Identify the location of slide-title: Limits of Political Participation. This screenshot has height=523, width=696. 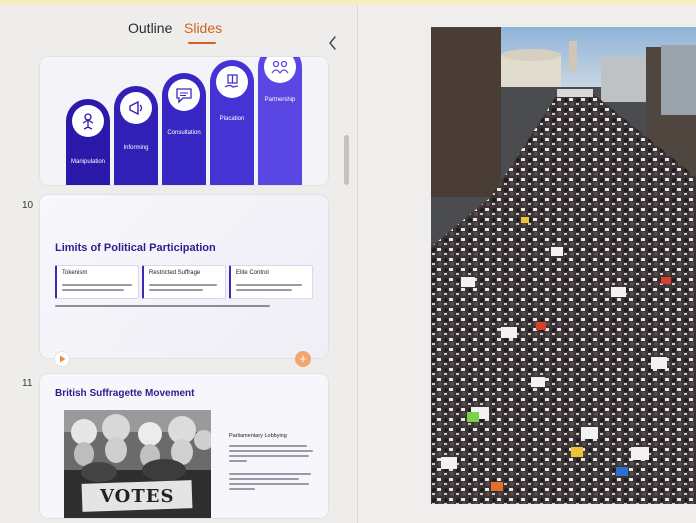
(135, 248).